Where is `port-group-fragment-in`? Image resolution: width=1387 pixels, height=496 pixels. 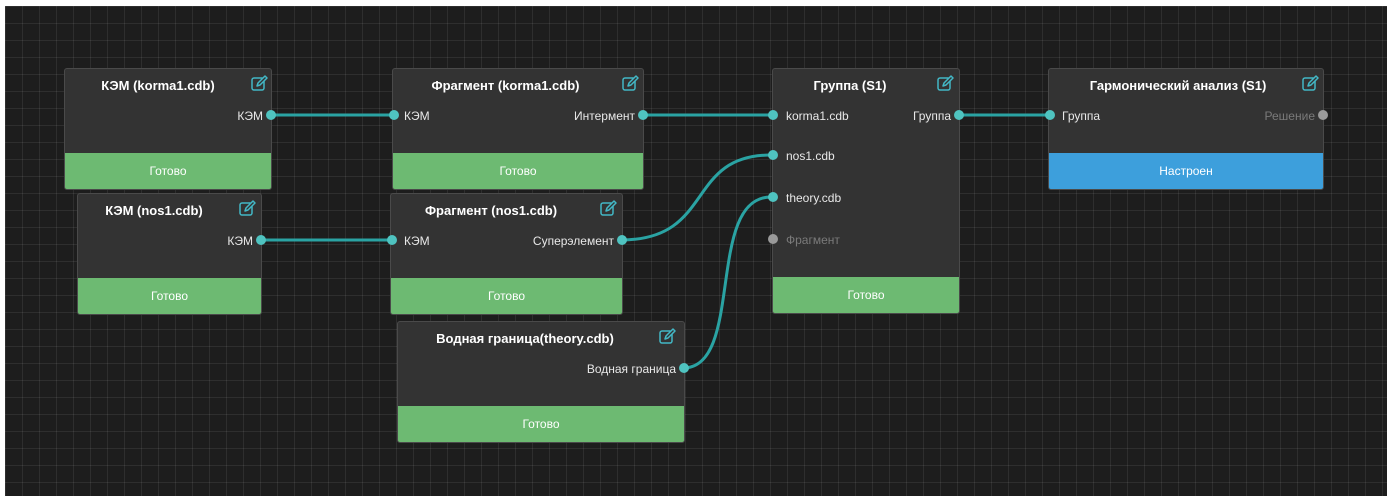
port-group-fragment-in is located at coordinates (773, 239).